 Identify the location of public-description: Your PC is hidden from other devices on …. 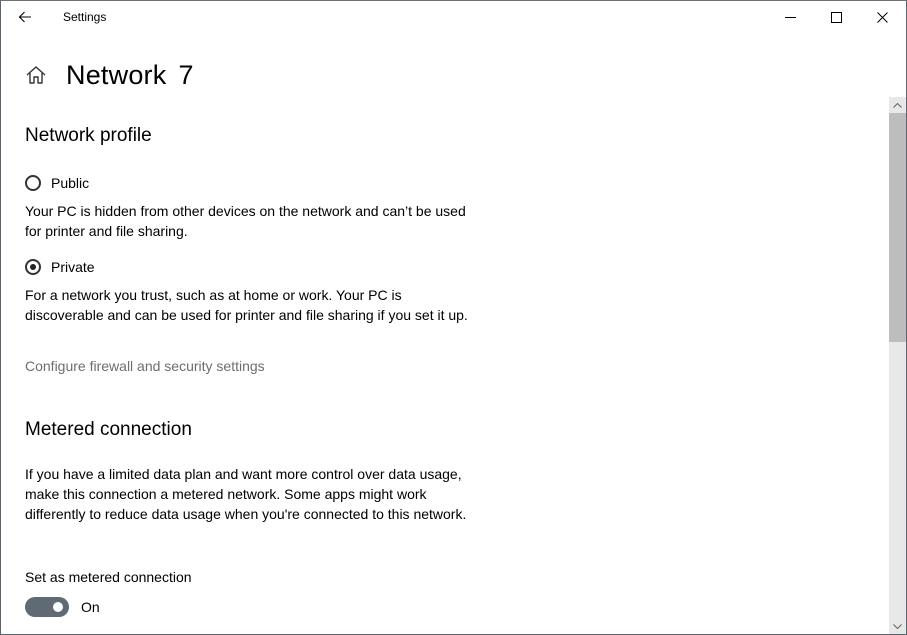
(245, 221).